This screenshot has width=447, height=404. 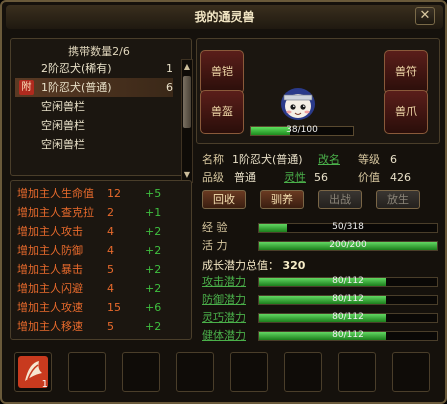 I want to click on vitality-potential-label: 健体潜力, so click(x=224, y=336).